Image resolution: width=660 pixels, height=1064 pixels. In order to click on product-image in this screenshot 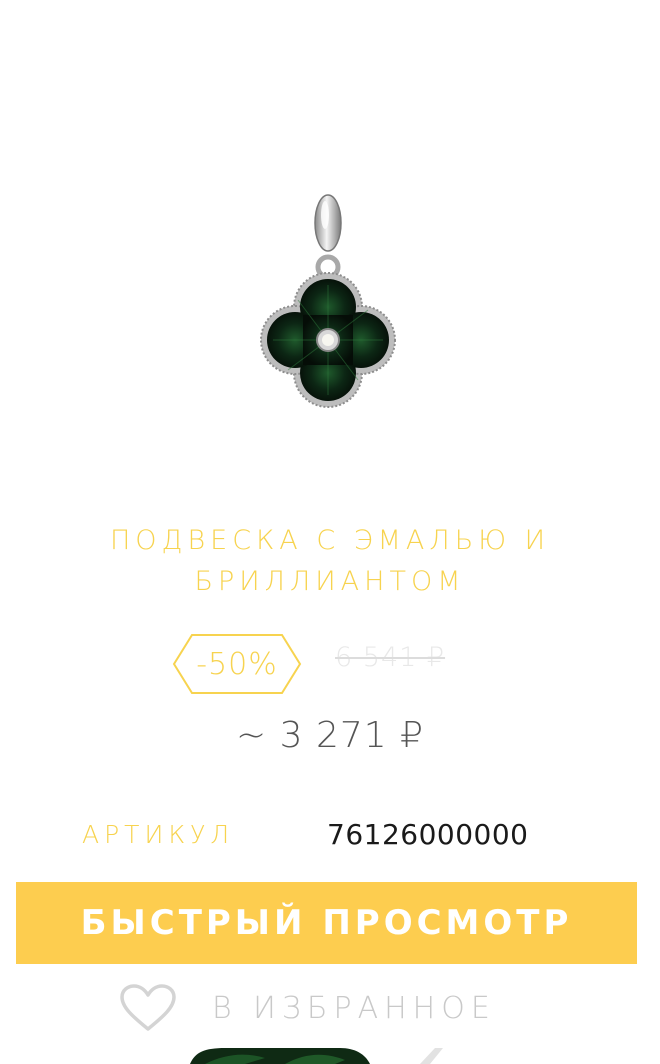, I will do `click(330, 305)`.